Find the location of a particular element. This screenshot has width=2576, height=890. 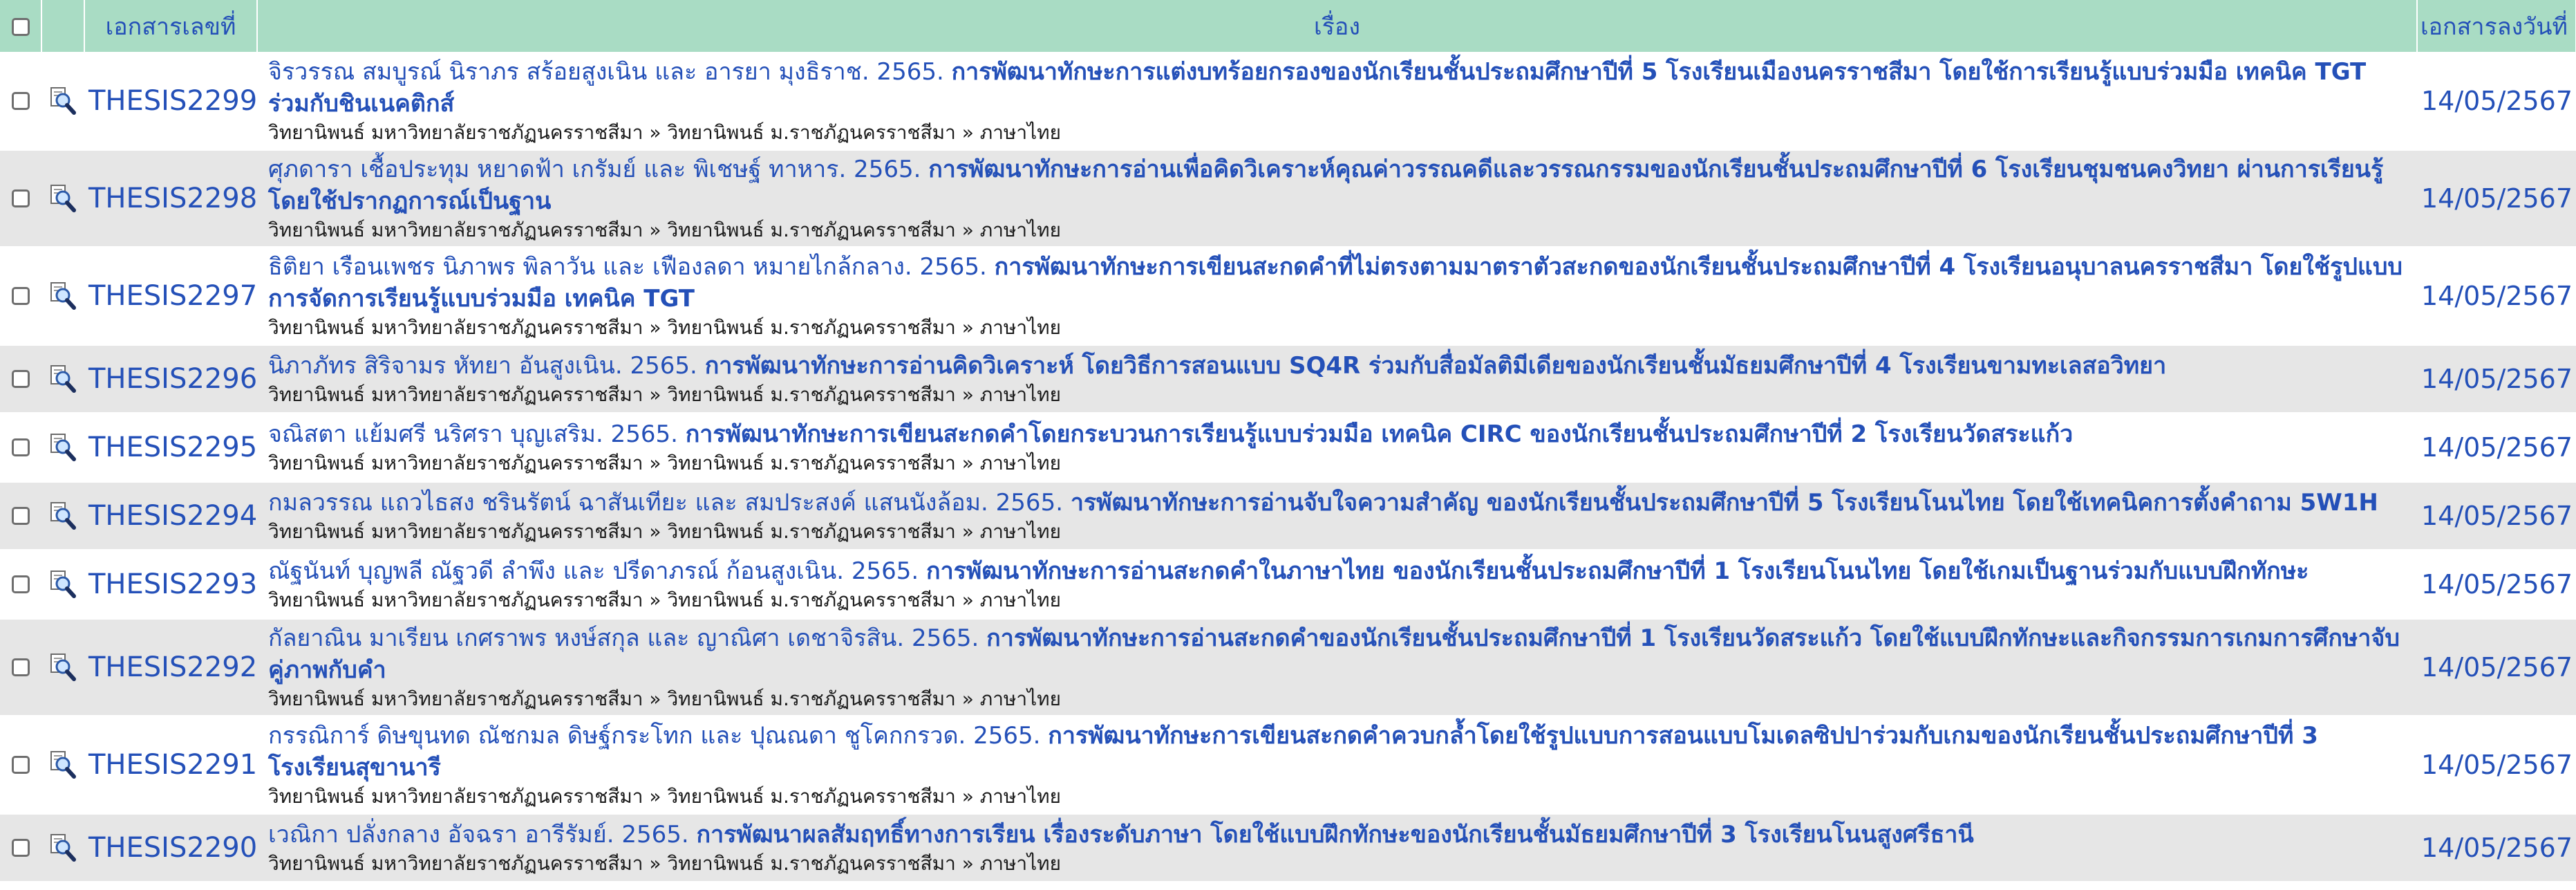

row-document-number: THESIS2295 is located at coordinates (170, 448).